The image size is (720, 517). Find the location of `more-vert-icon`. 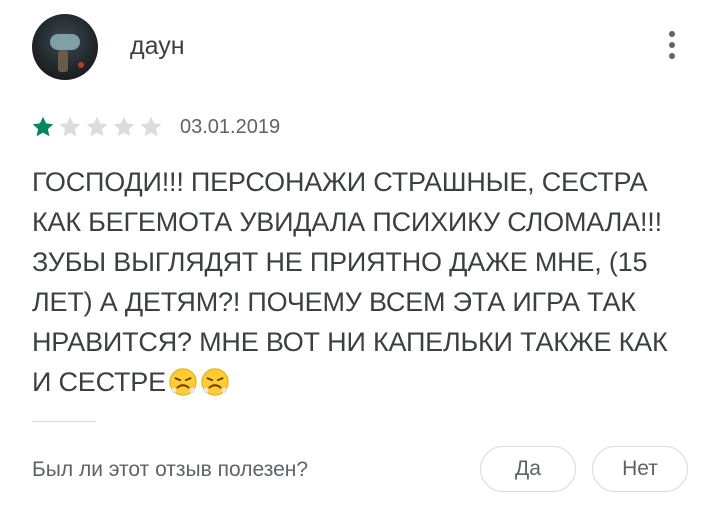

more-vert-icon is located at coordinates (672, 48).